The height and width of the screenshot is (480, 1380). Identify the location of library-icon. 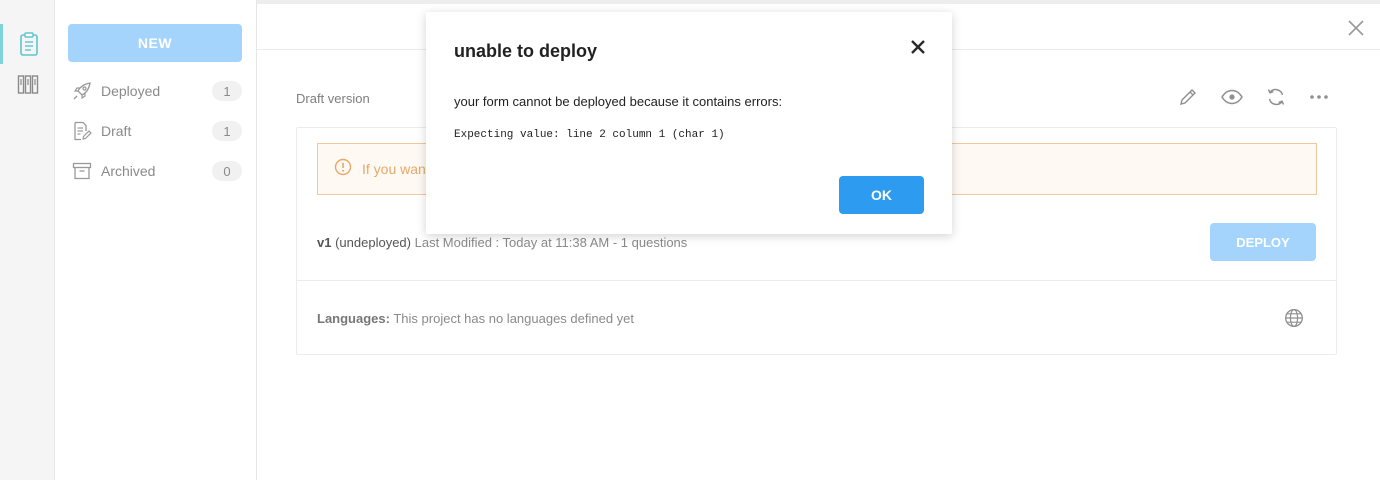
(28, 84).